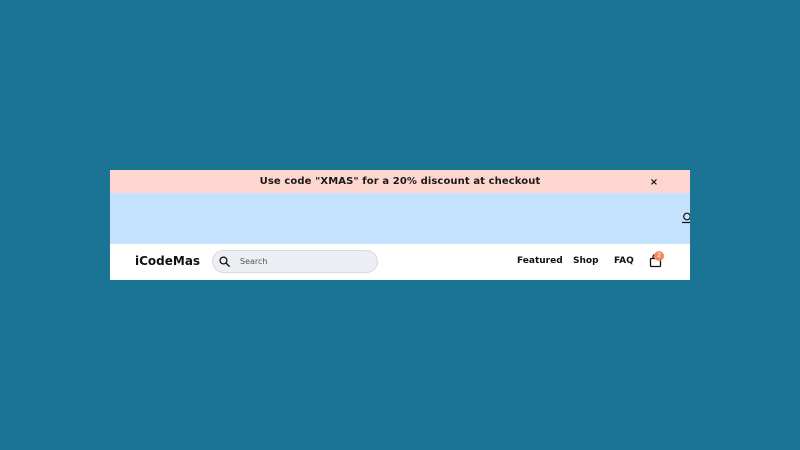 The image size is (800, 450). What do you see at coordinates (400, 218) in the screenshot?
I see `hero-section` at bounding box center [400, 218].